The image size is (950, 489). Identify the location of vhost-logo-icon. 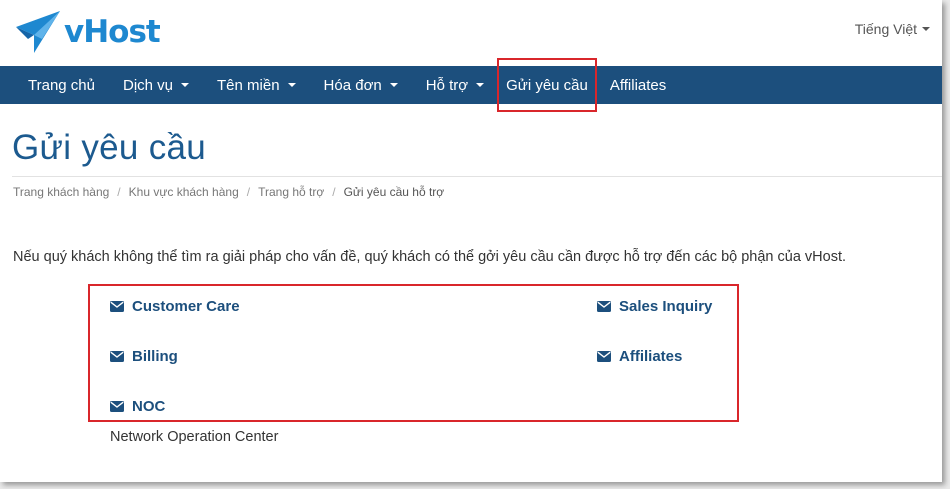
(38, 32).